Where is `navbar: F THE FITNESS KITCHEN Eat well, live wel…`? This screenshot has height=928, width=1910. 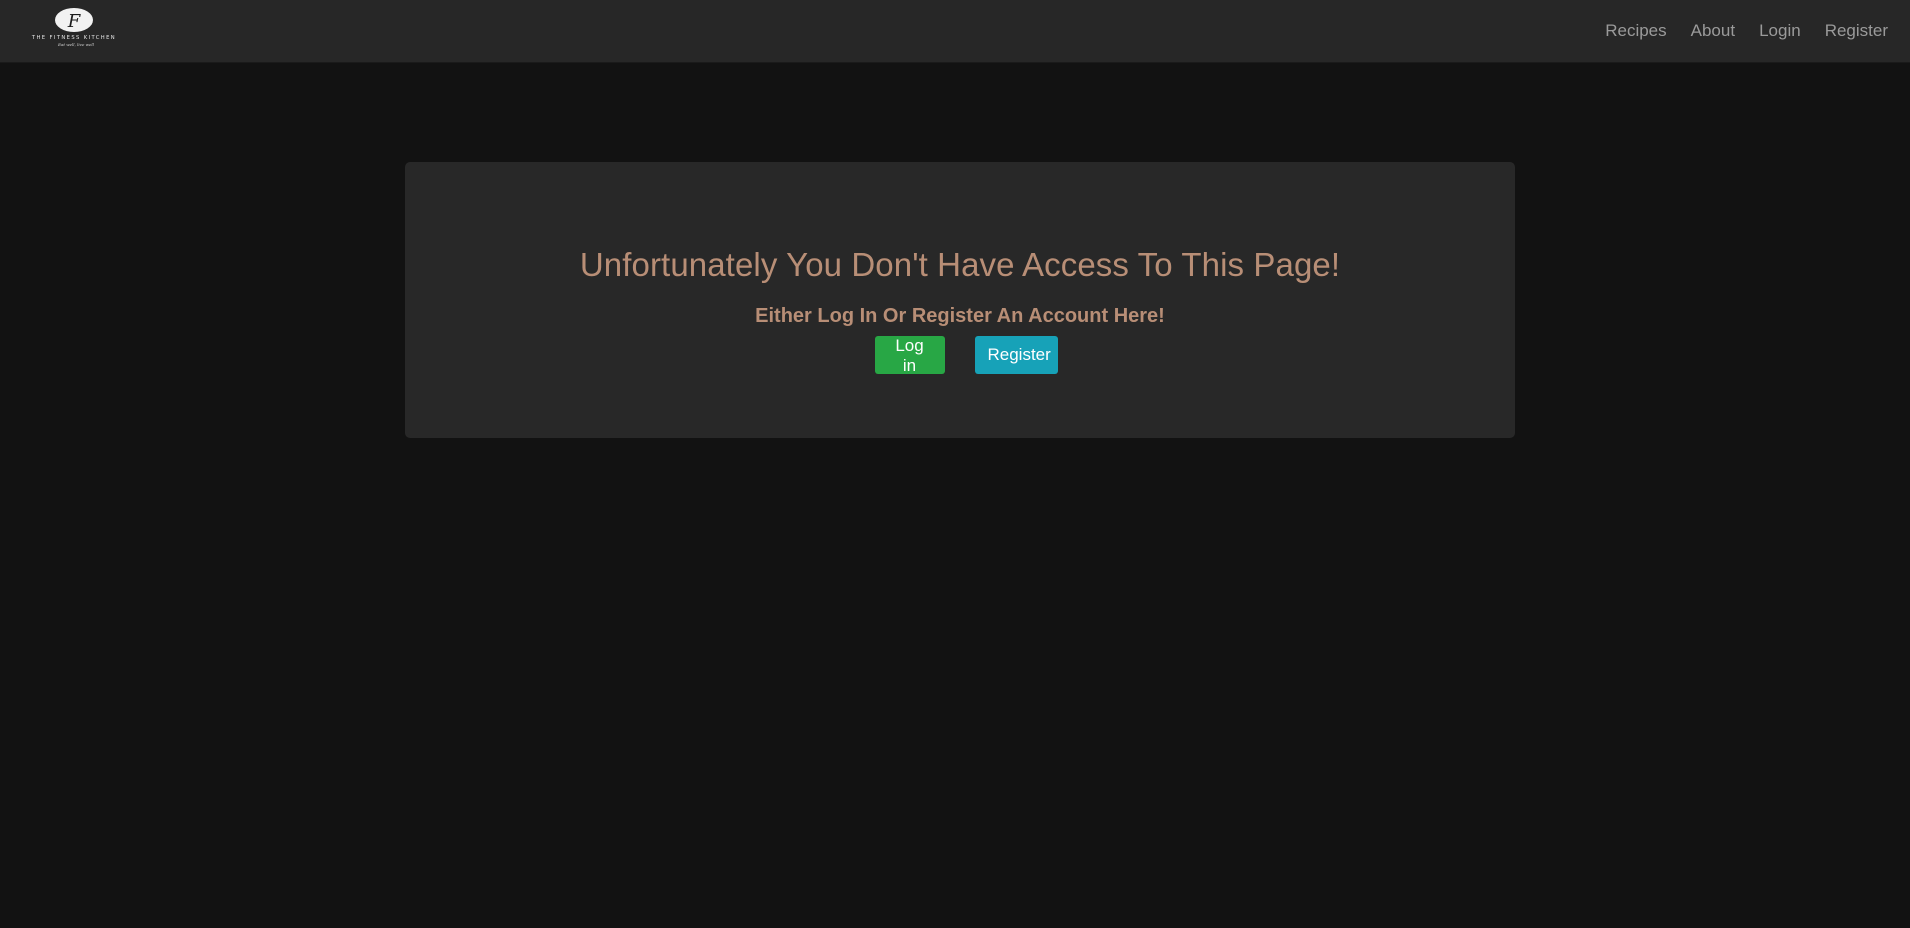
navbar: F THE FITNESS KITCHEN Eat well, live wel… is located at coordinates (955, 31).